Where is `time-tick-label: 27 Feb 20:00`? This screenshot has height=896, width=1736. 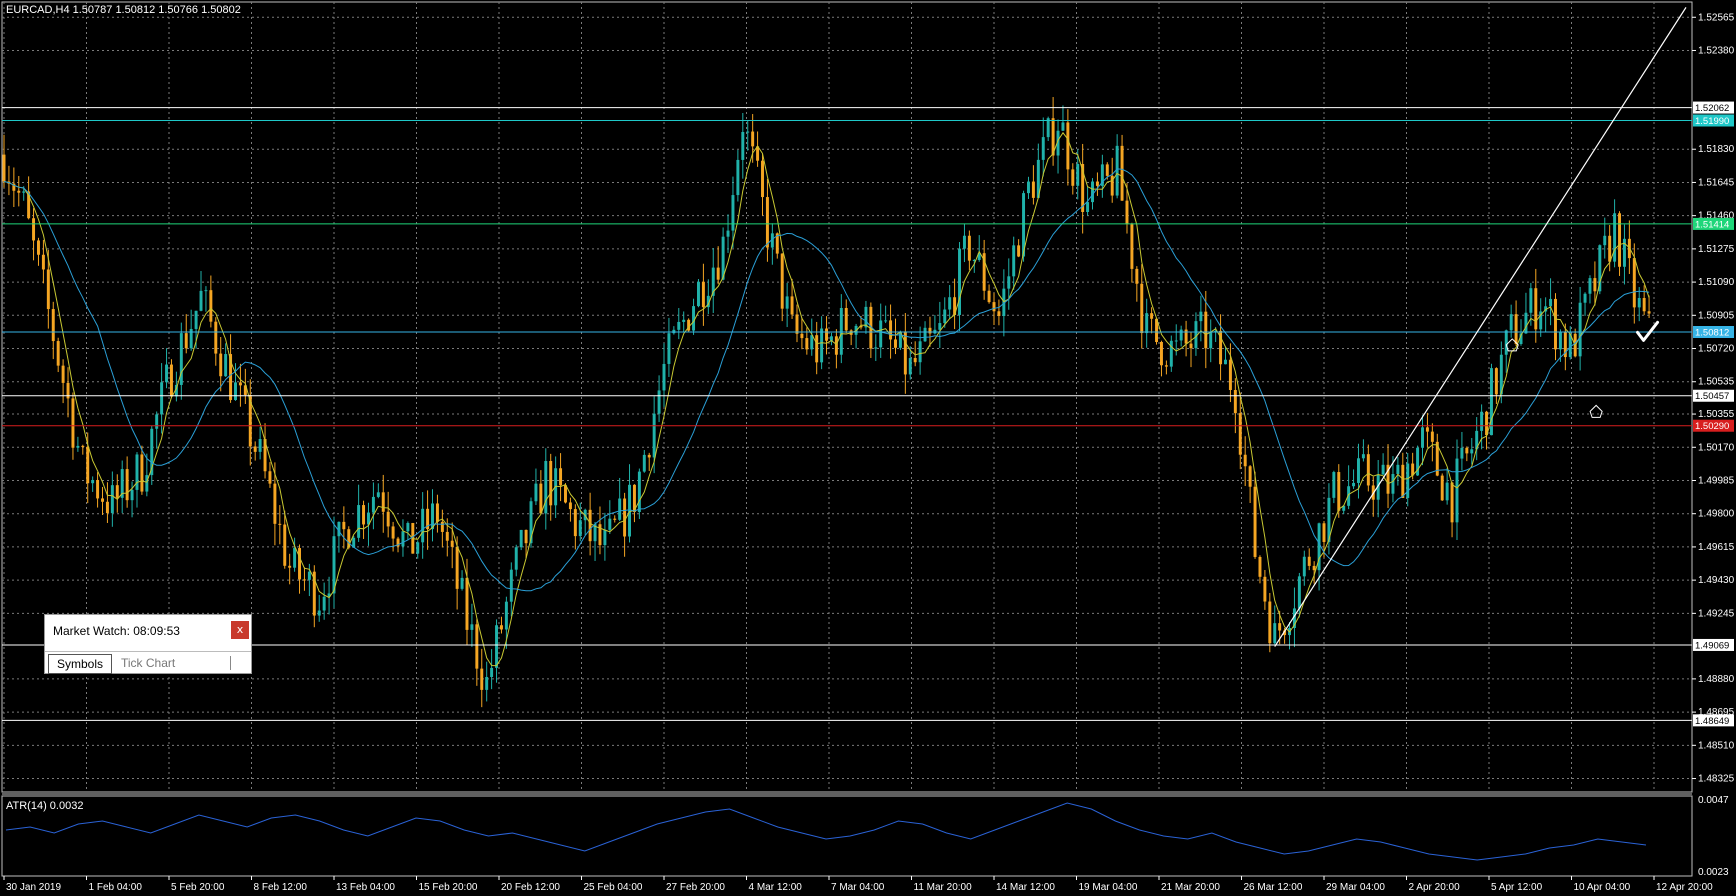
time-tick-label: 27 Feb 20:00 is located at coordinates (695, 887).